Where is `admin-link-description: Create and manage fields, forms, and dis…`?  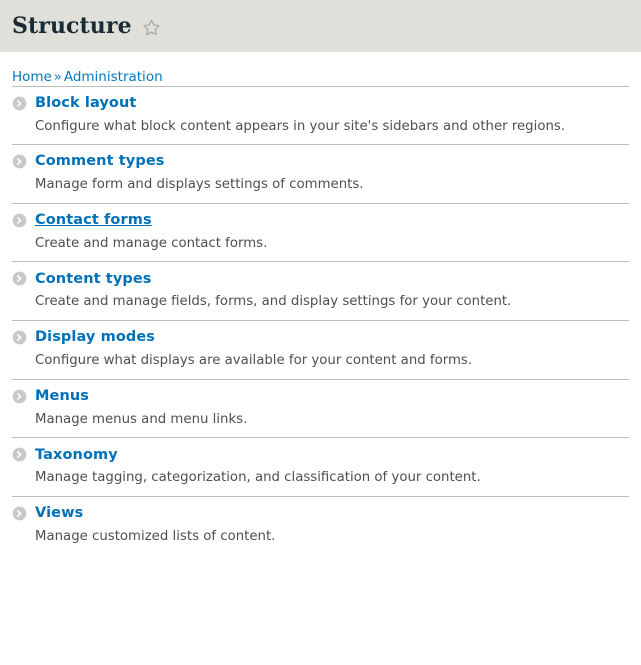
admin-link-description: Create and manage fields, forms, and dis… is located at coordinates (273, 302).